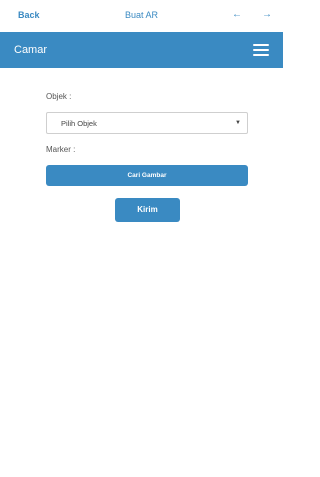  Describe the element at coordinates (147, 210) in the screenshot. I see `kirim-button: Kirim` at that location.